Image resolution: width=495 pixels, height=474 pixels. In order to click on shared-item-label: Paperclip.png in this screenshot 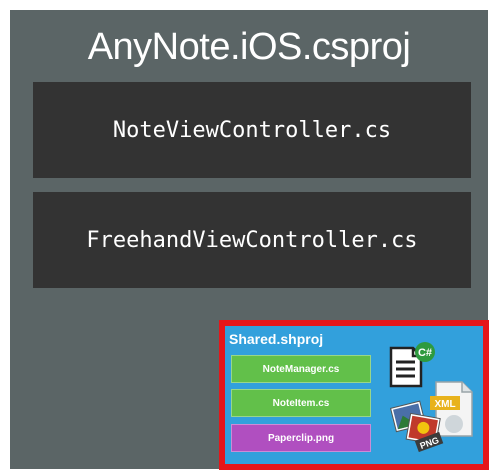, I will do `click(301, 438)`.